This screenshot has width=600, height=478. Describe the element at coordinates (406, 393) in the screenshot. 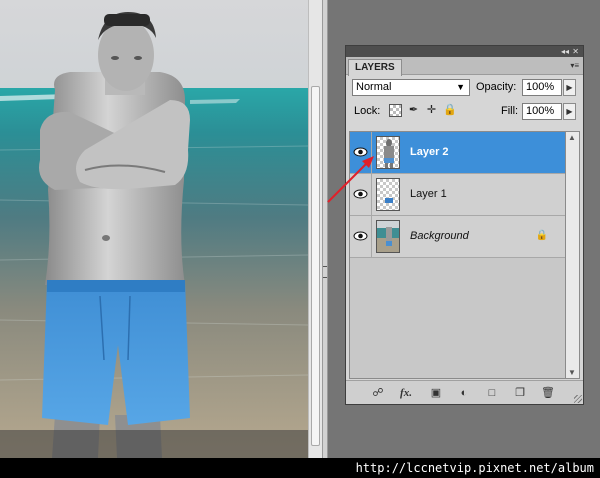

I see `layer-style-fx-icon: fx.` at that location.